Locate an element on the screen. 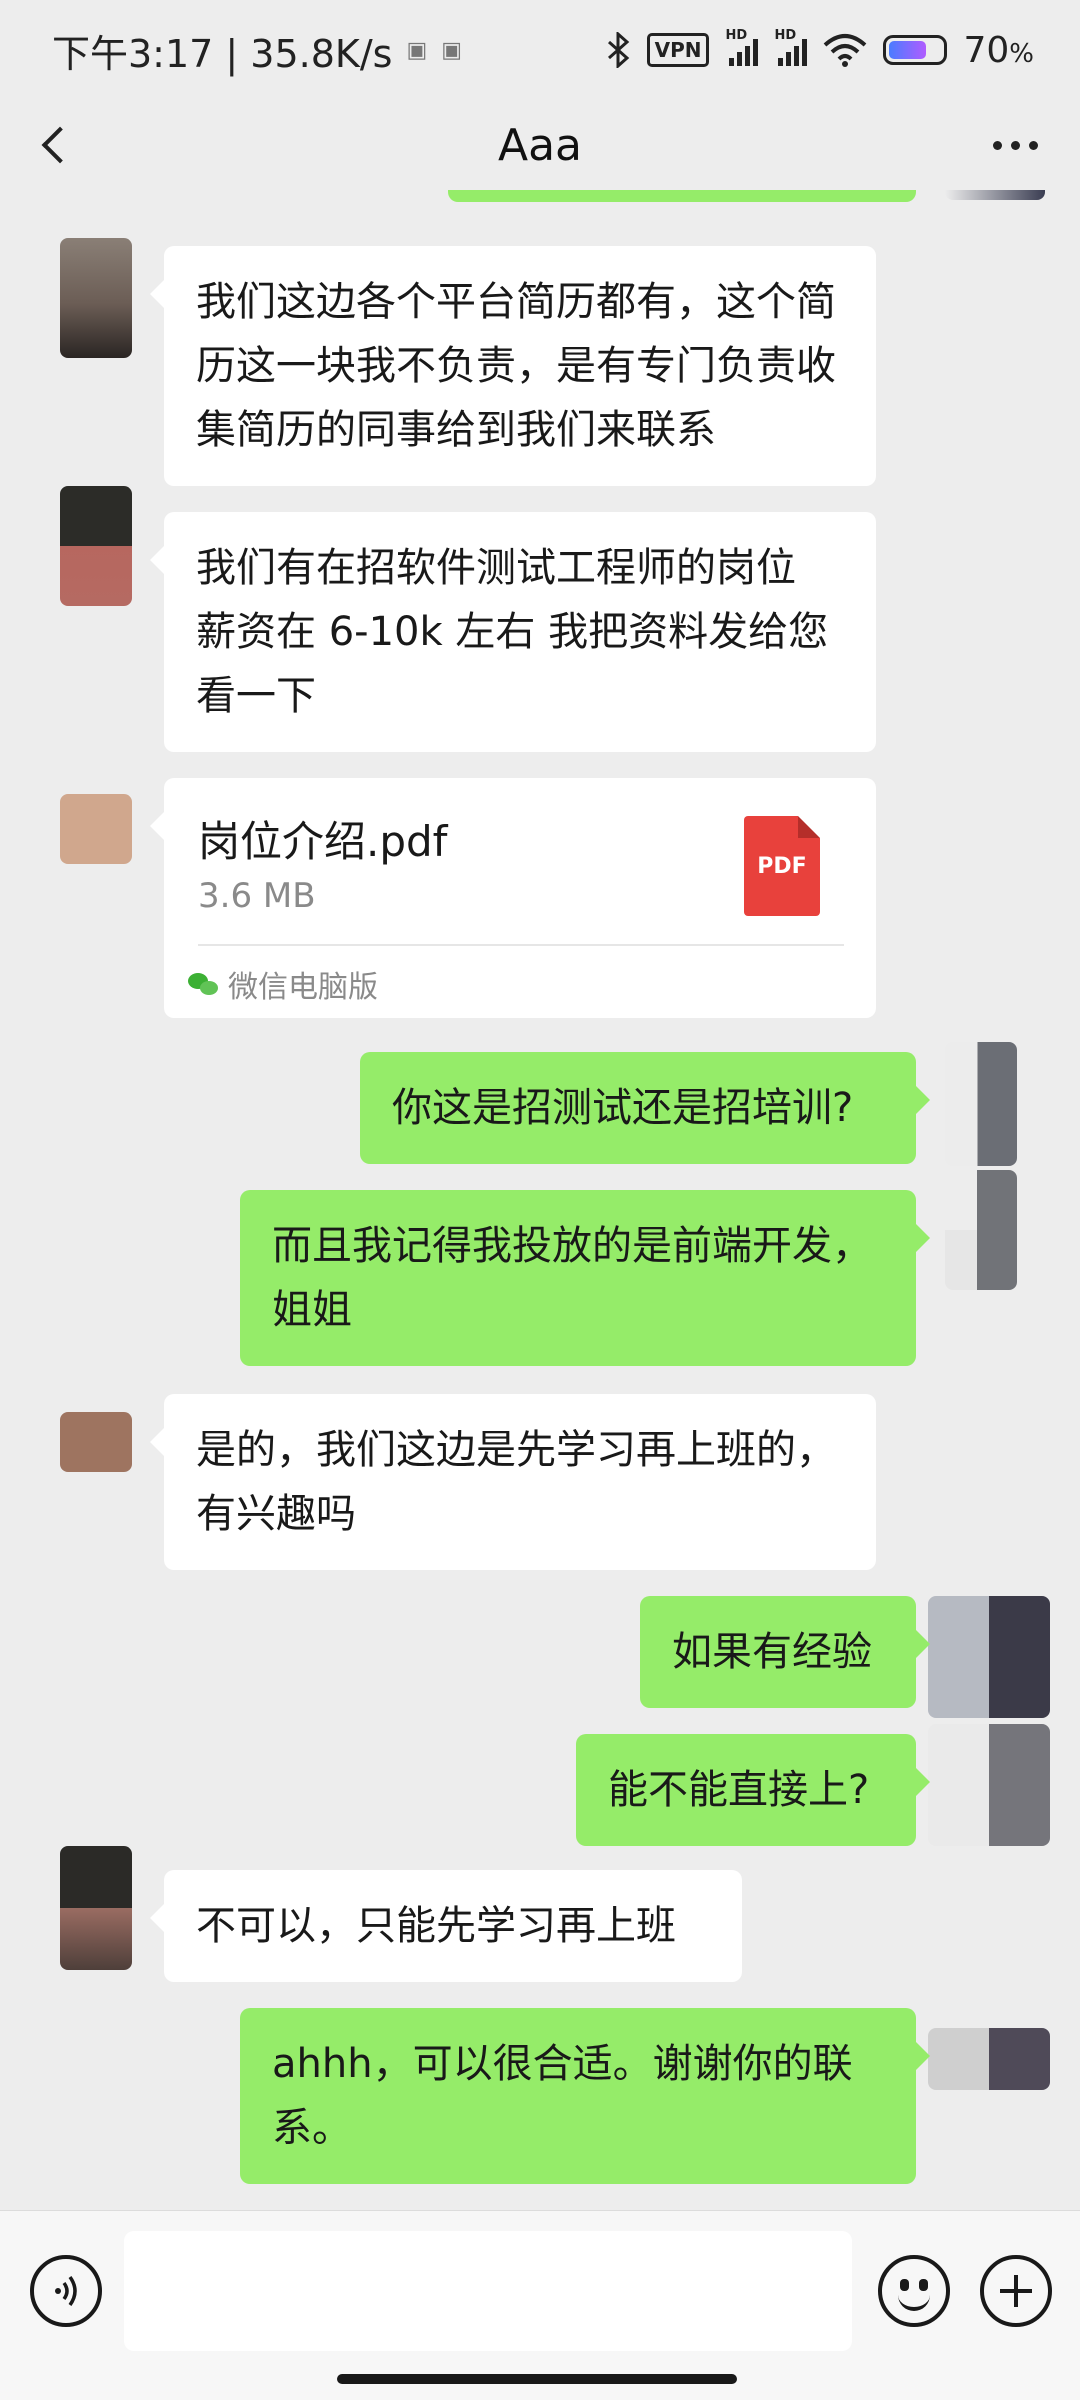 Image resolution: width=1080 pixels, height=2400 pixels. message-bubble-sent: ahhh，可以很合适。谢谢你的联系。 is located at coordinates (585, 2096).